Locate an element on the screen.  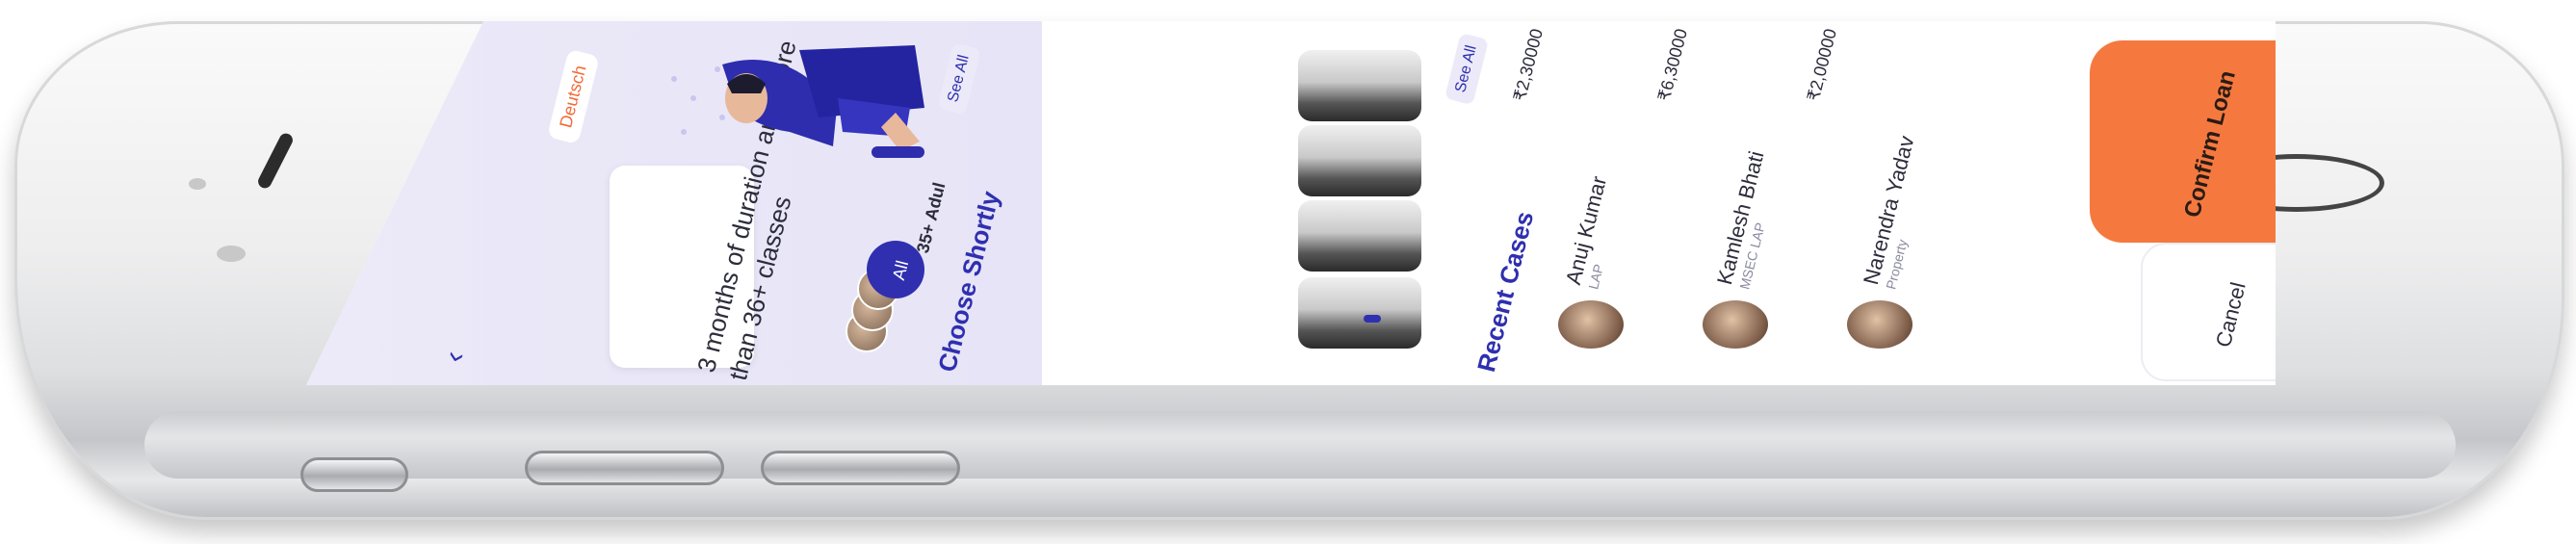
front-camera is located at coordinates (197, 184).